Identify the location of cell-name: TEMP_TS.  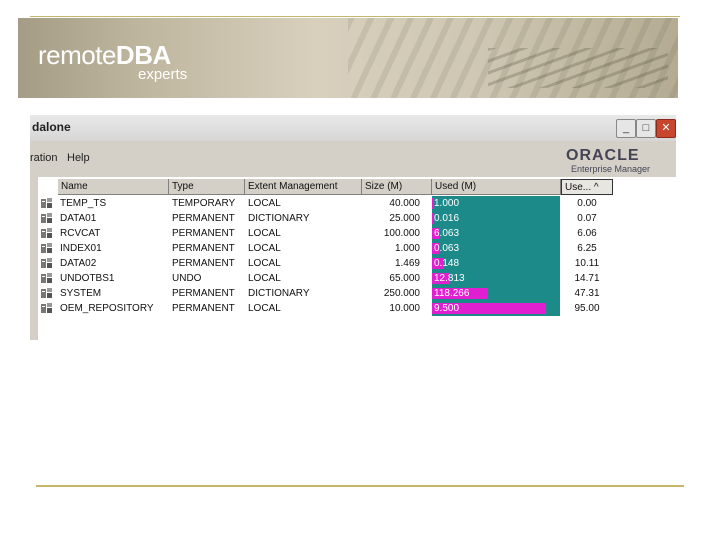
(83, 203).